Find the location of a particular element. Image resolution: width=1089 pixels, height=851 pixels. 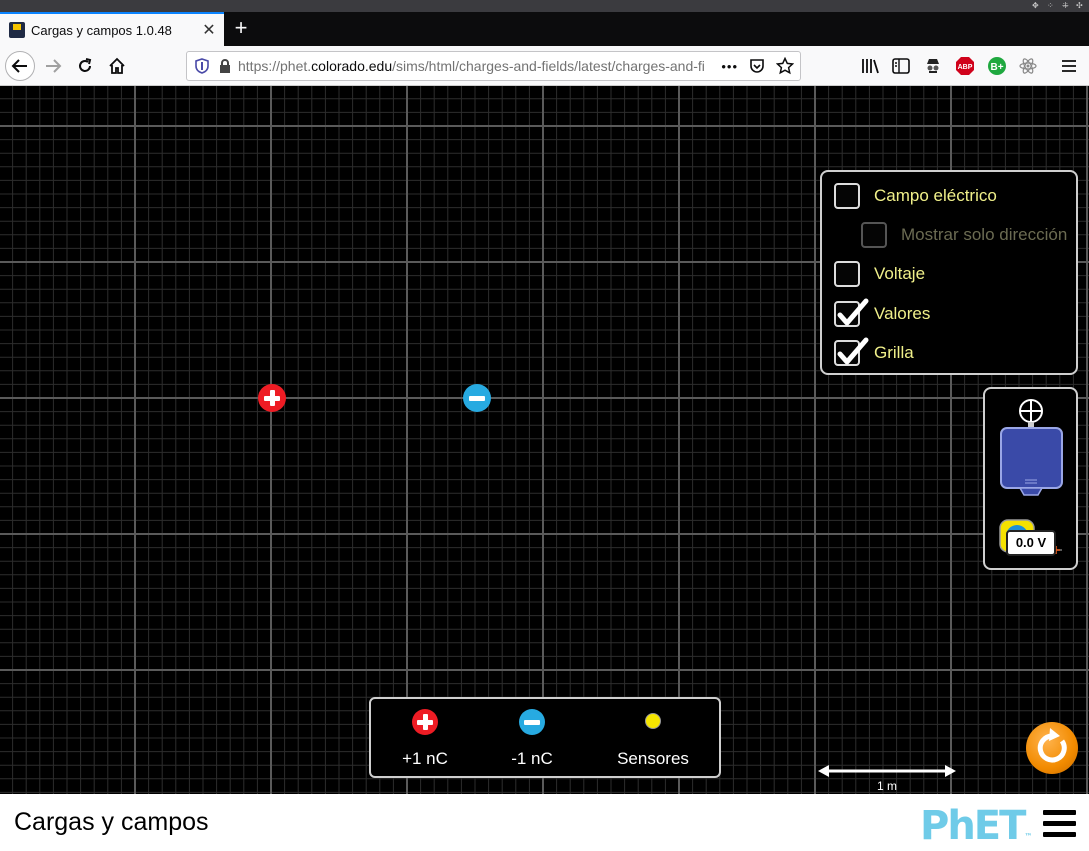

phet-logo-tm: ™ is located at coordinates (1028, 836).